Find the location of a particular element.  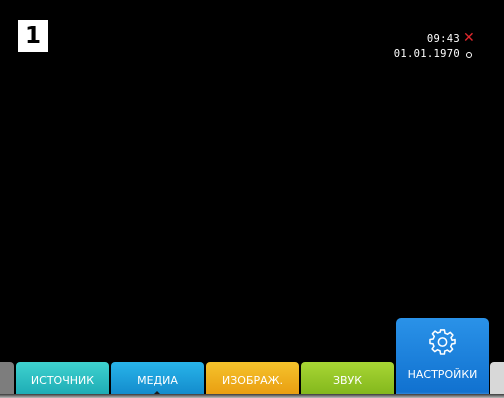

clock-date: 01.01.1970 is located at coordinates (426, 54).